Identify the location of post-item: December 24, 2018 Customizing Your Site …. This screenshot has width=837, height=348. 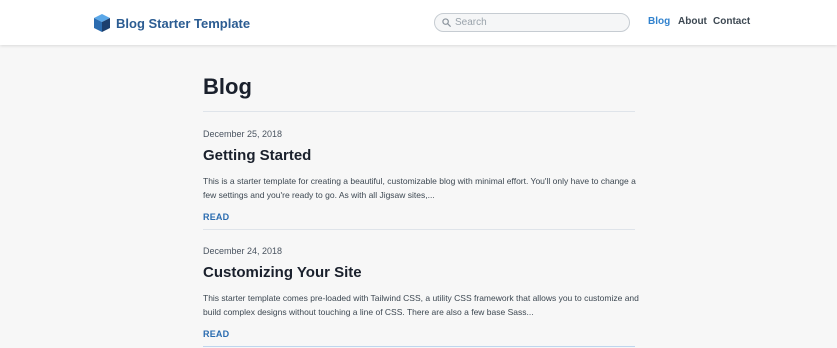
(421, 294).